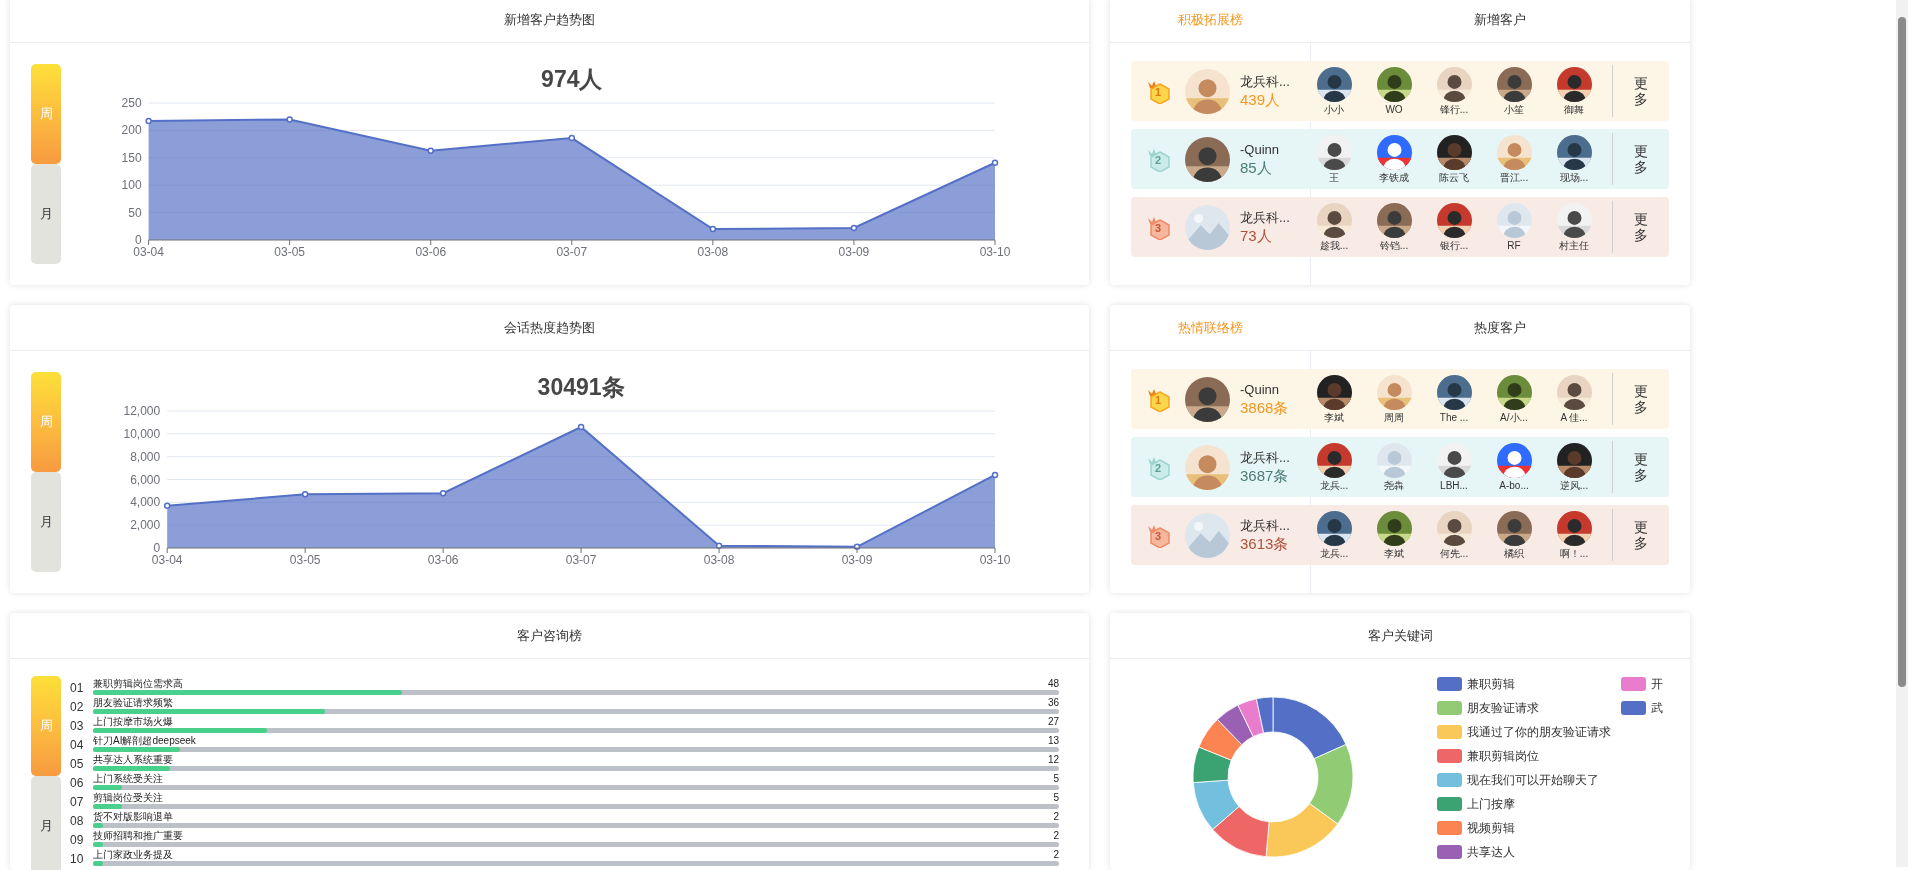  I want to click on topic-label: 上门系统受关注, so click(128, 779).